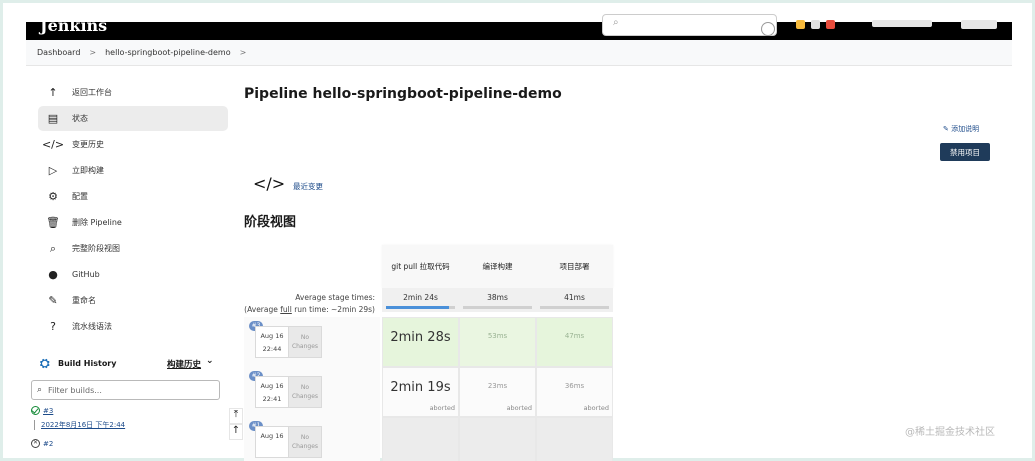 Image resolution: width=1035 pixels, height=461 pixels. What do you see at coordinates (167, 52) in the screenshot?
I see `breadcrumb-pipeline: hello-springboot-pipeline-demo` at bounding box center [167, 52].